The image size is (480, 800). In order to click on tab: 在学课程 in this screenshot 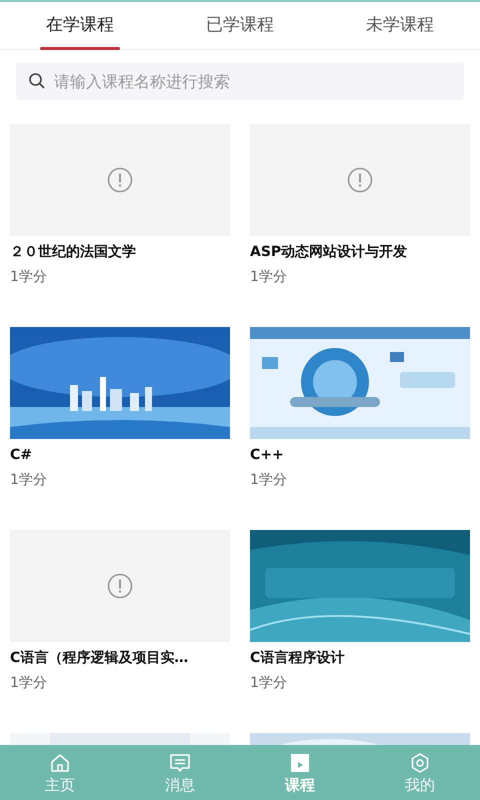, I will do `click(80, 25)`.